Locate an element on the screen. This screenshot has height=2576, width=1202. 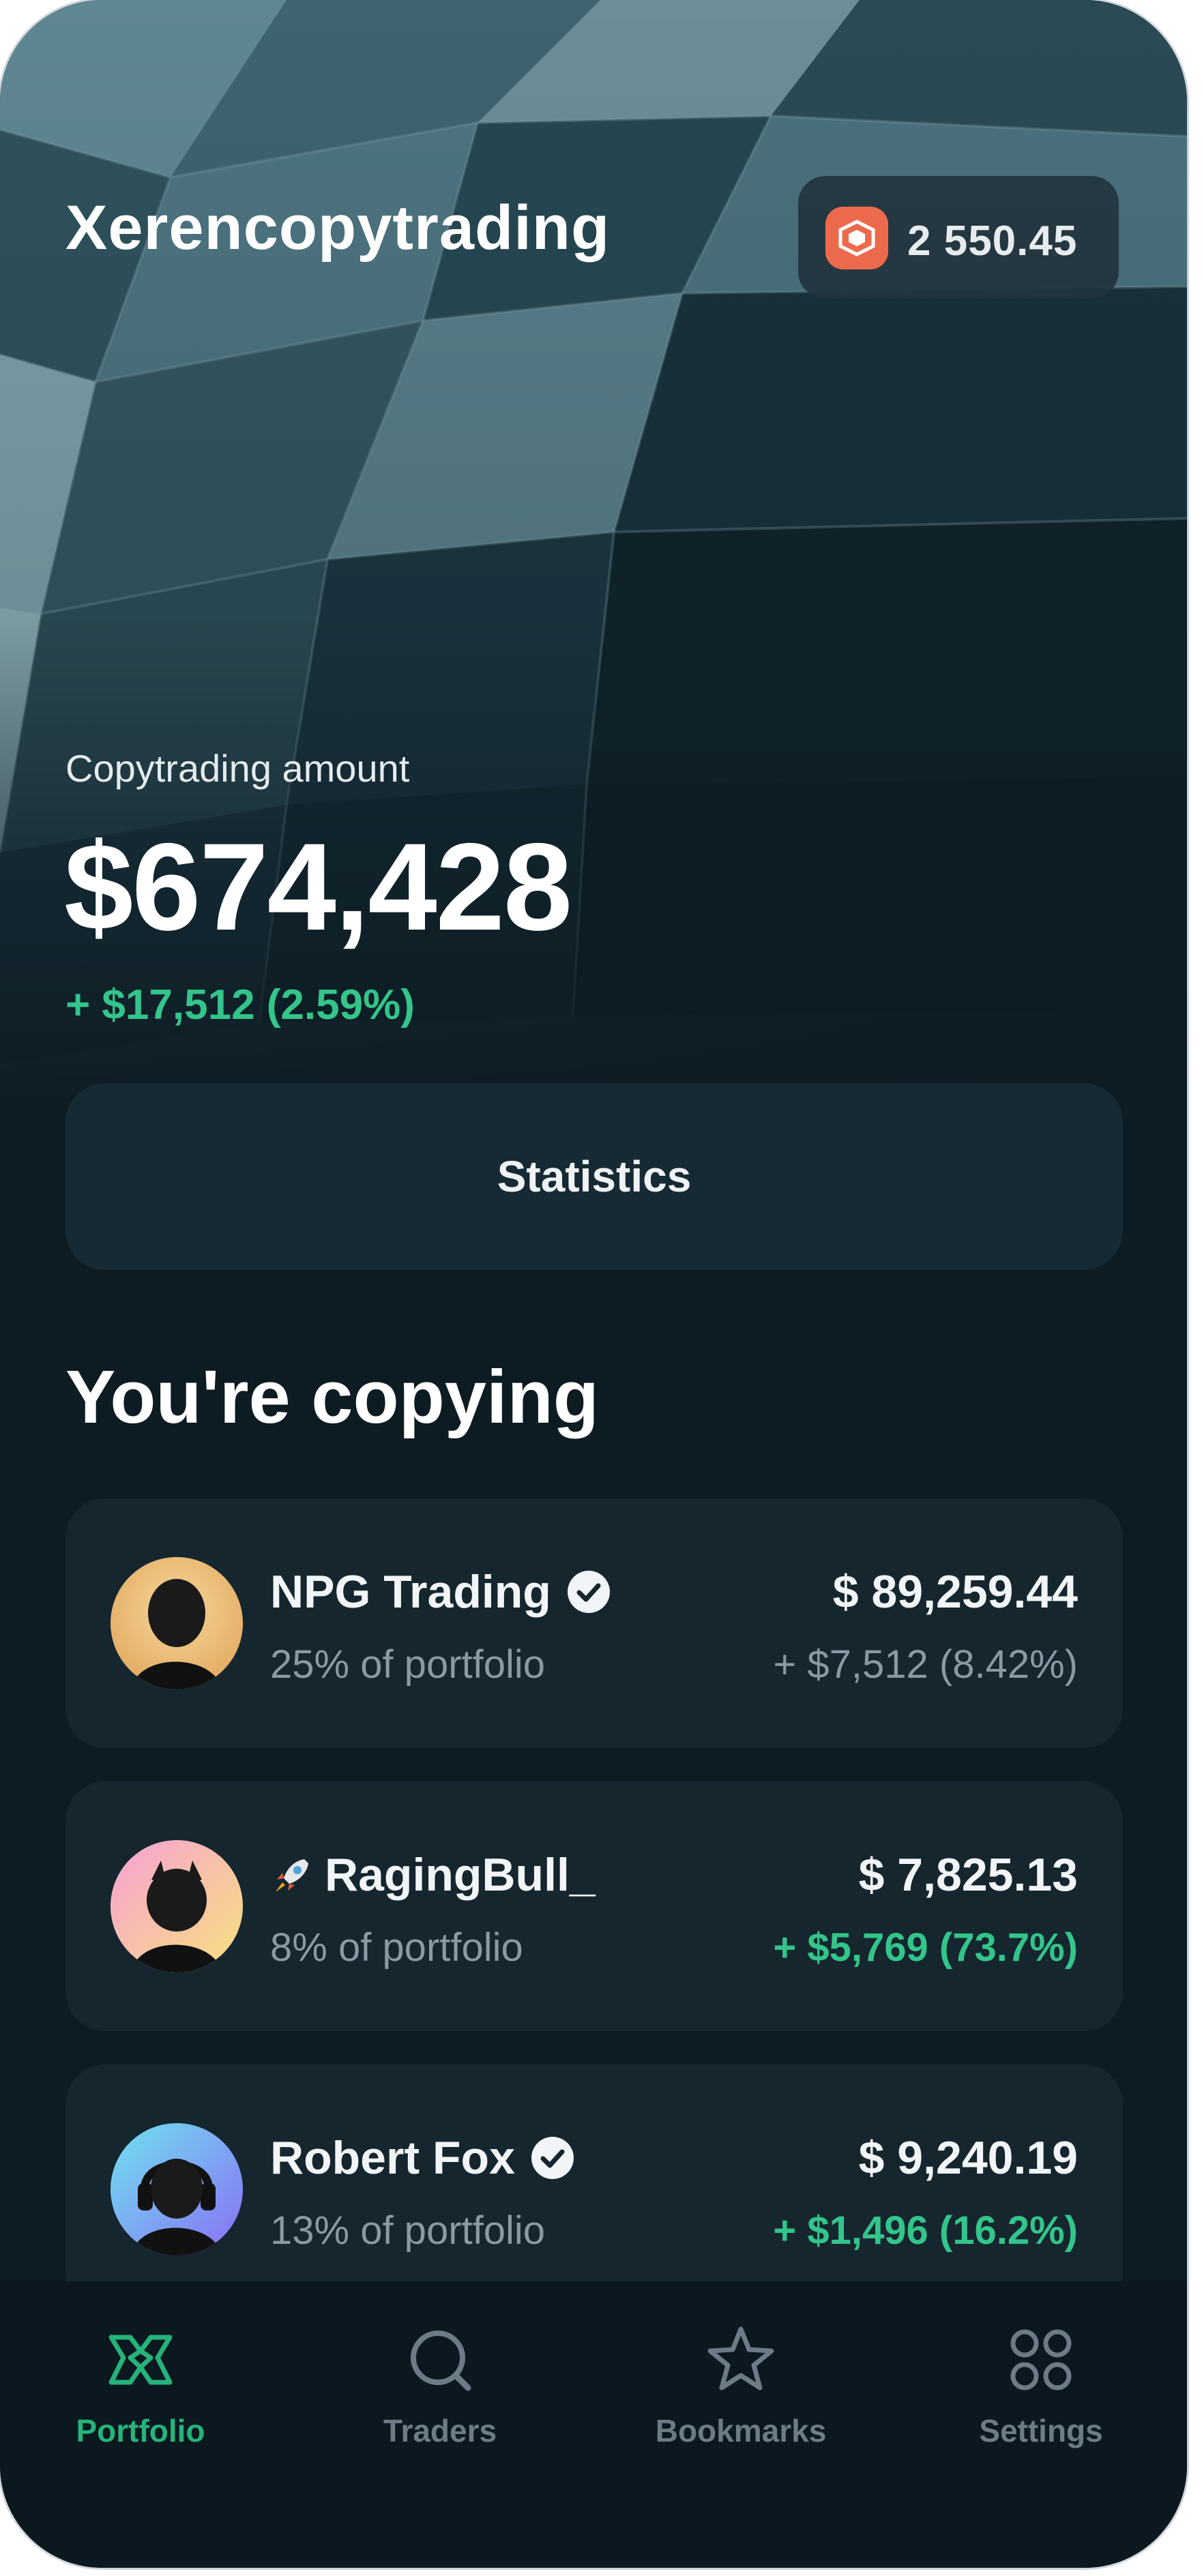
trader-name-text: Robert Fox is located at coordinates (392, 2158).